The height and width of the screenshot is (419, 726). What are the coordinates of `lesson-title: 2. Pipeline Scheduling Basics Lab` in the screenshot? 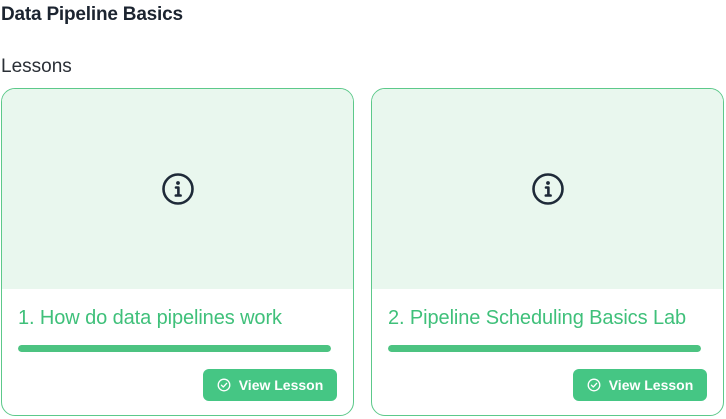 It's located at (537, 318).